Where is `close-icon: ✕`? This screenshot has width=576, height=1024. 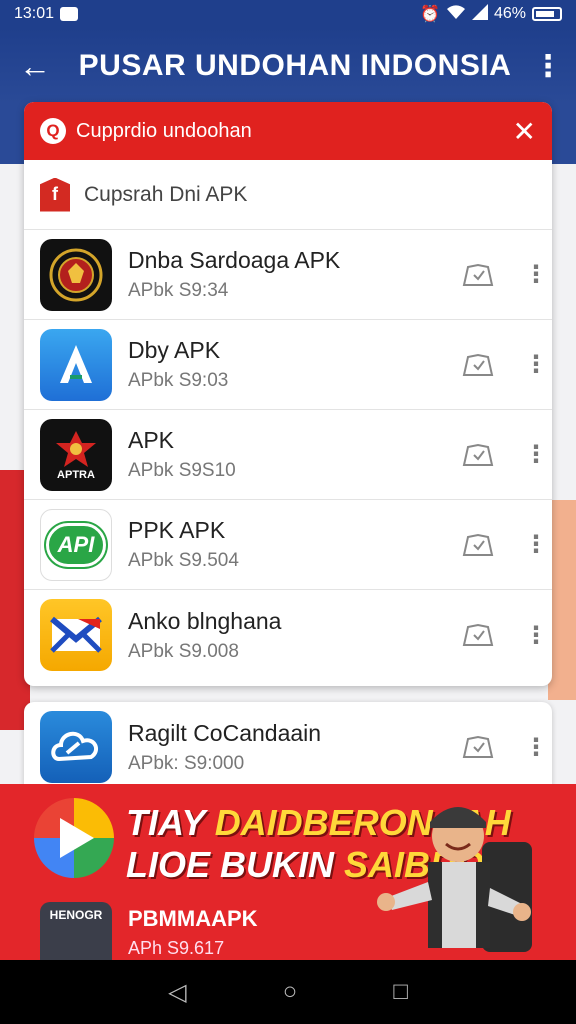
close-icon: ✕ is located at coordinates (524, 131).